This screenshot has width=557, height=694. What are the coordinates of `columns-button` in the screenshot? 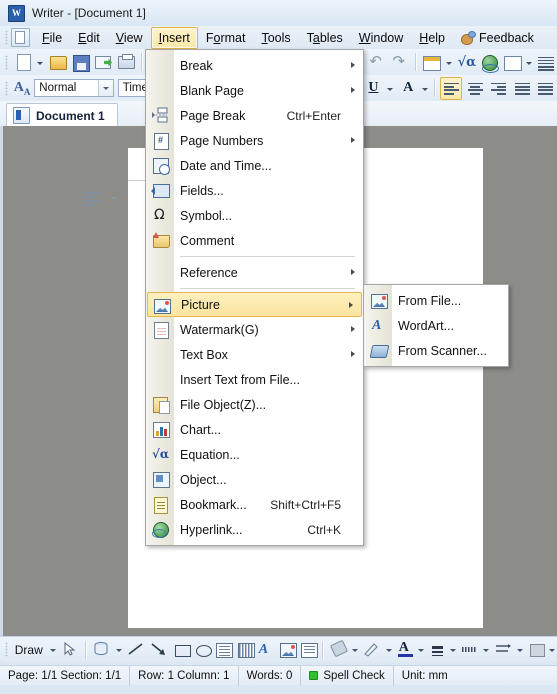 It's located at (545, 62).